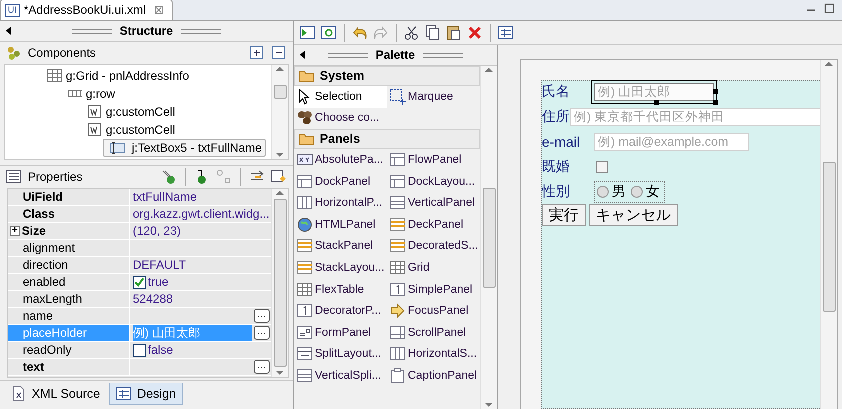 This screenshot has width=842, height=409. Describe the element at coordinates (433, 97) in the screenshot. I see `palette-item: Marquee` at that location.